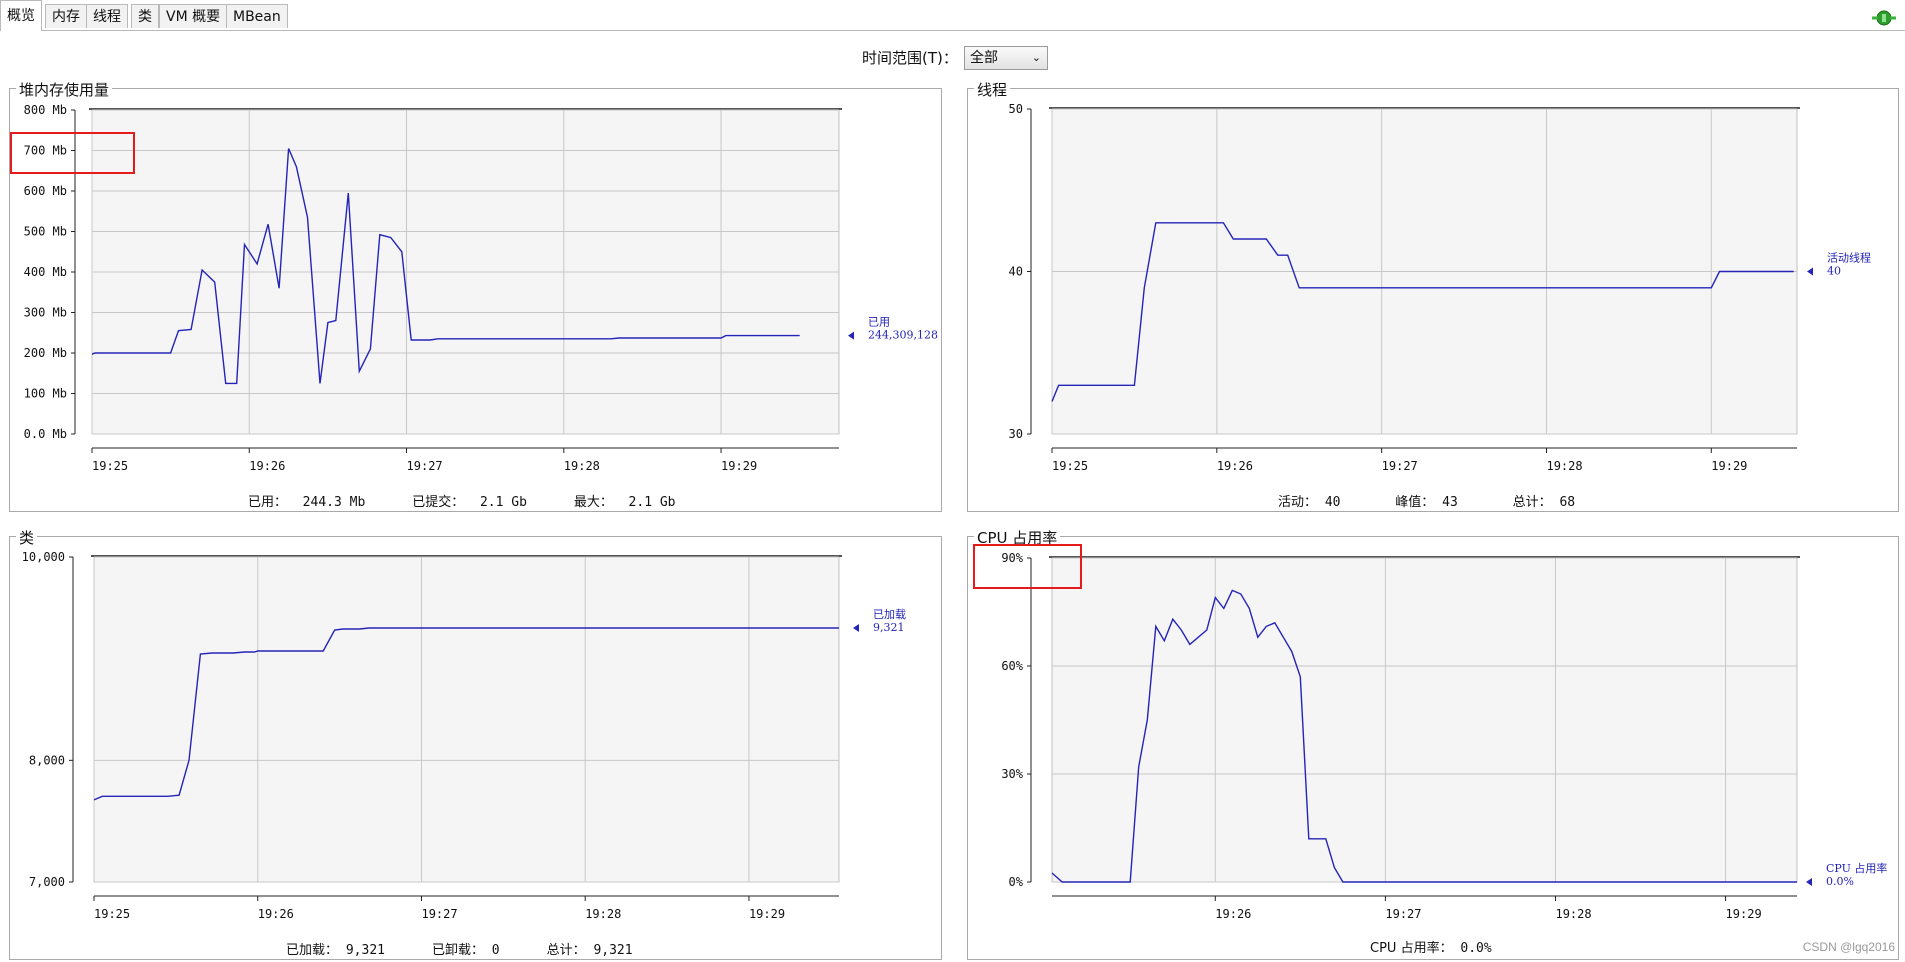 The height and width of the screenshot is (962, 1905). Describe the element at coordinates (1012, 666) in the screenshot. I see `y-tick-label: 60%` at that location.